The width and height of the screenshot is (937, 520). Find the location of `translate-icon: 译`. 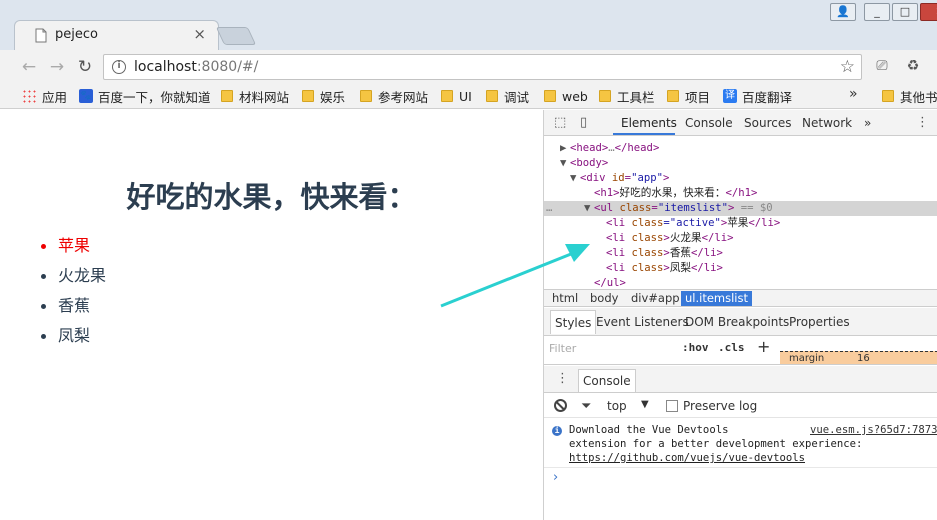

translate-icon: 译 is located at coordinates (730, 96).